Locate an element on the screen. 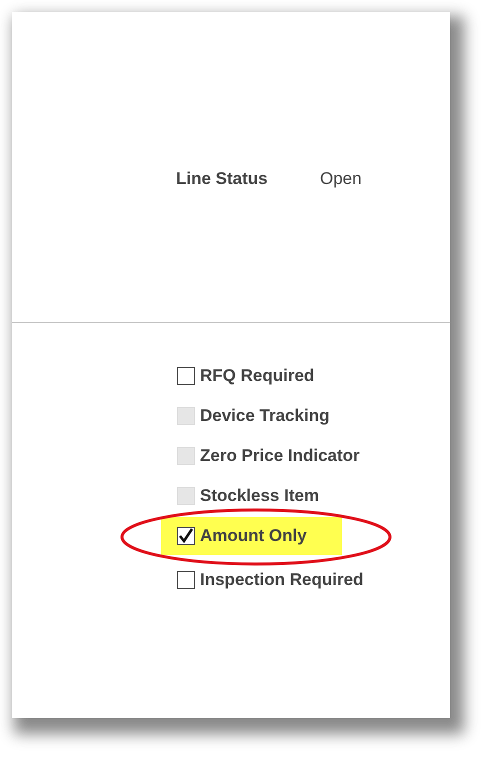  checkbox-label: Zero Price Indicator is located at coordinates (280, 456).